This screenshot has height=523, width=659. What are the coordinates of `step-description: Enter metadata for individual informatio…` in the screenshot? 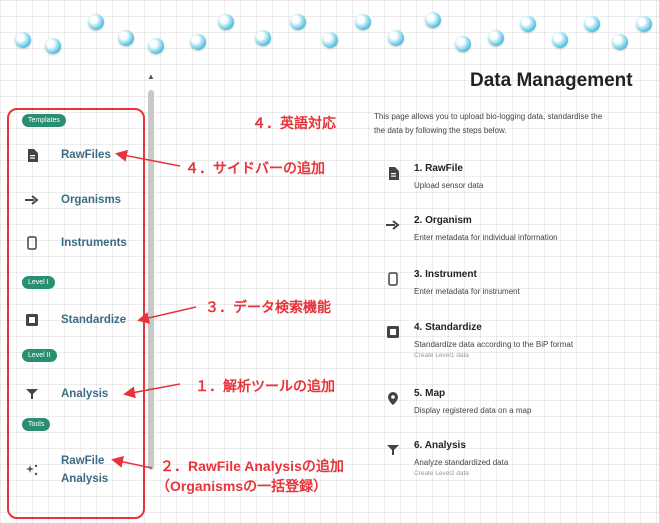 It's located at (486, 237).